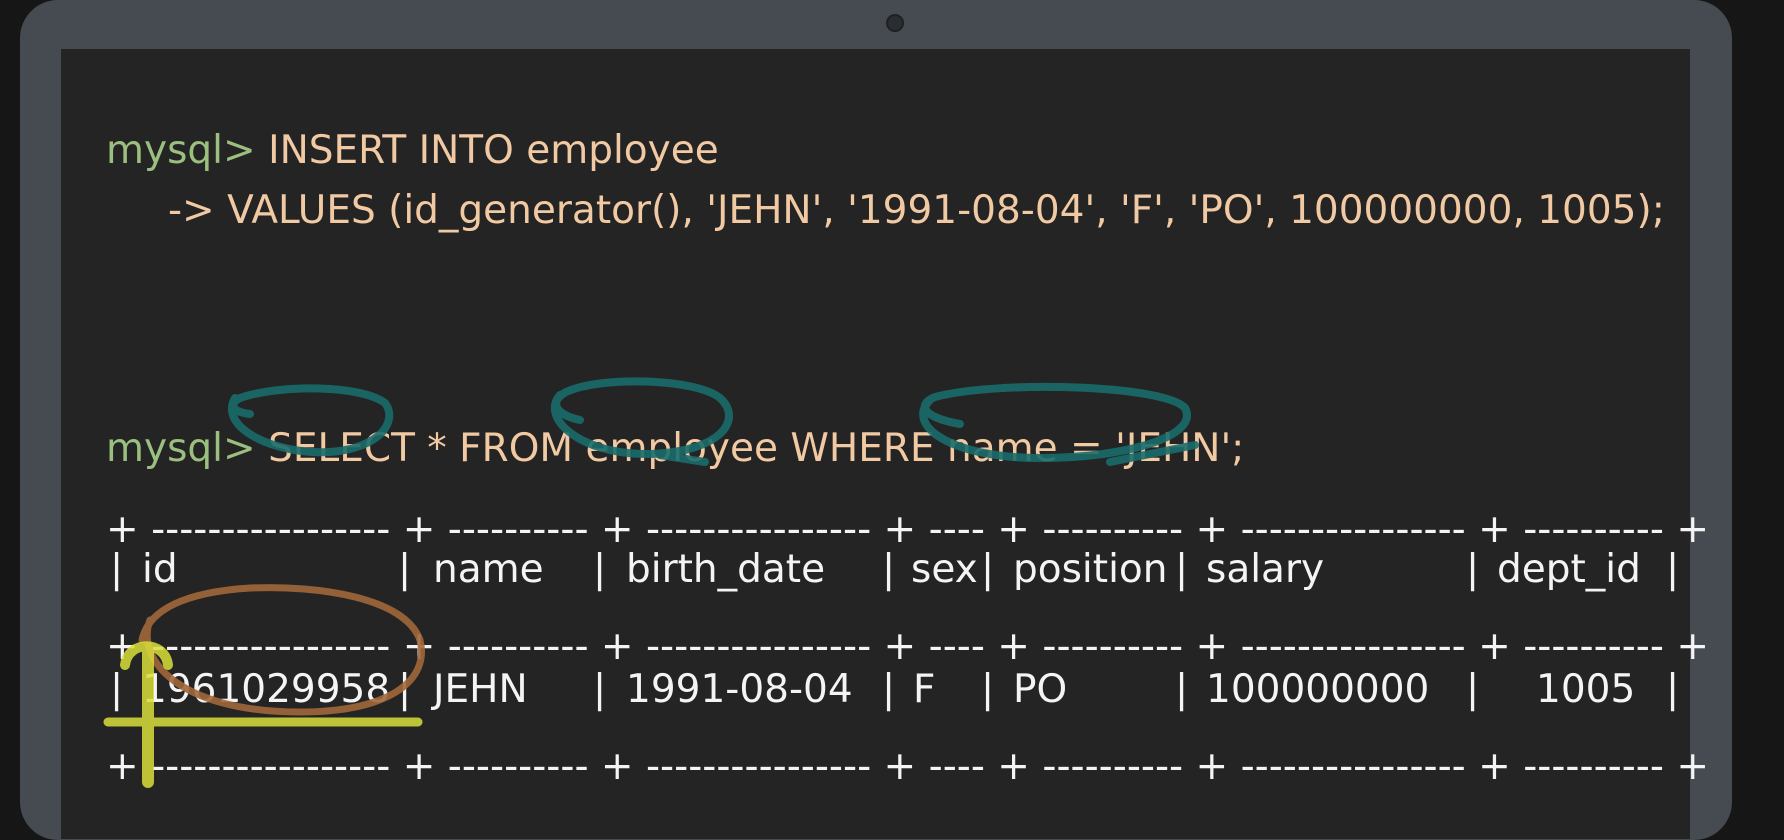  I want to click on insert-statement: INSERT INTO employee, so click(487, 150).